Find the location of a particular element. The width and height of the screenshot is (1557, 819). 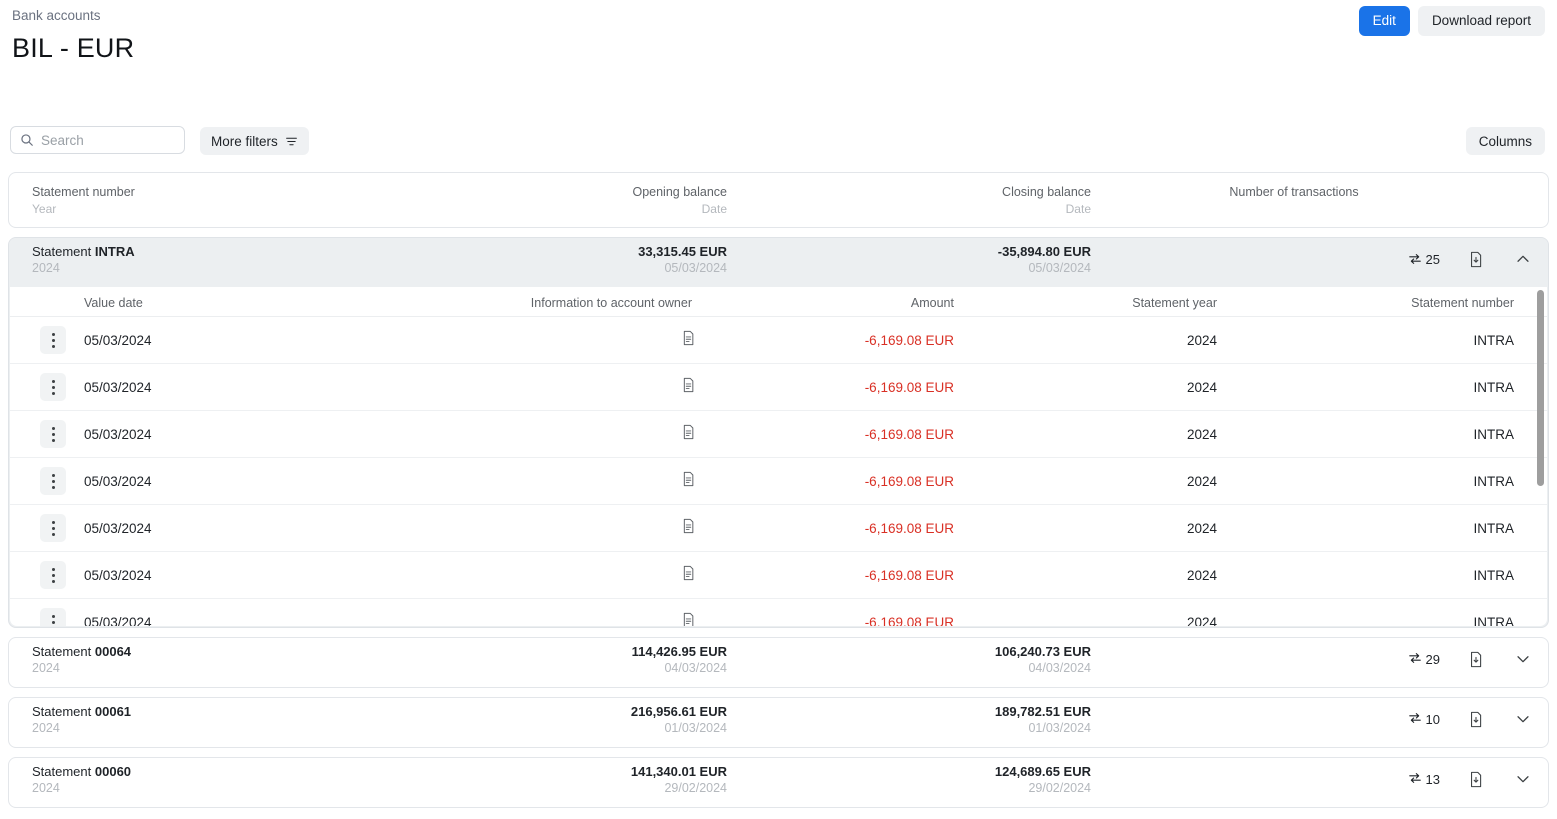

txn-header-statement-number: Statement number is located at coordinates (1462, 303).